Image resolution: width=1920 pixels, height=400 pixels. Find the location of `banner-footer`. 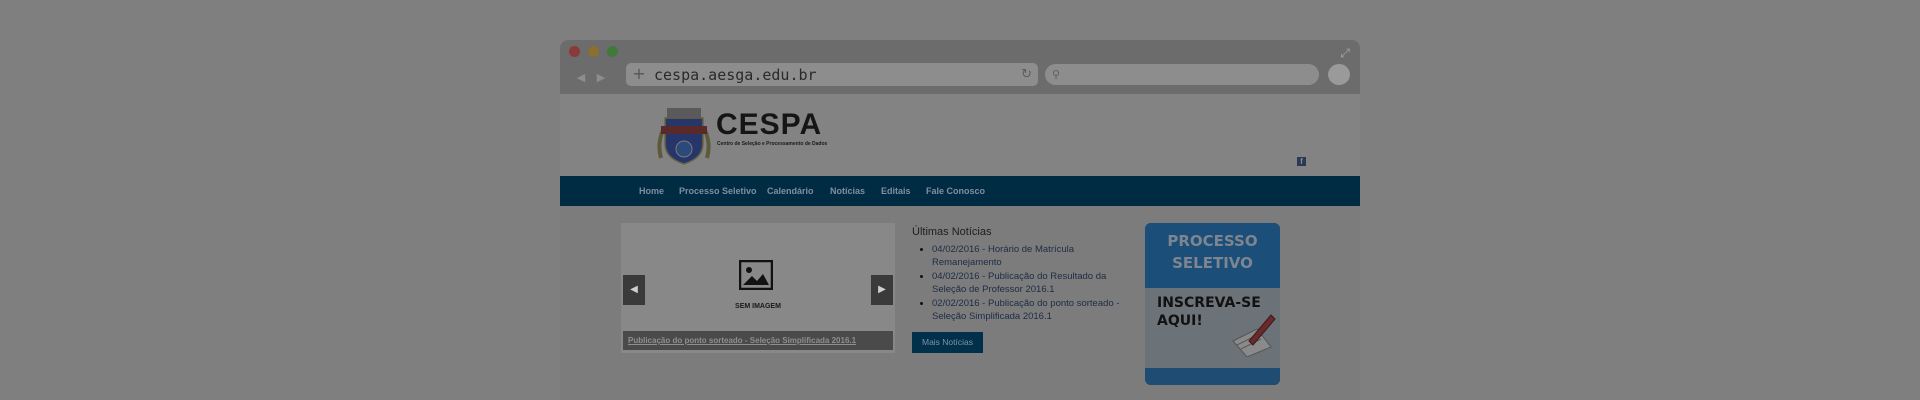

banner-footer is located at coordinates (1212, 376).